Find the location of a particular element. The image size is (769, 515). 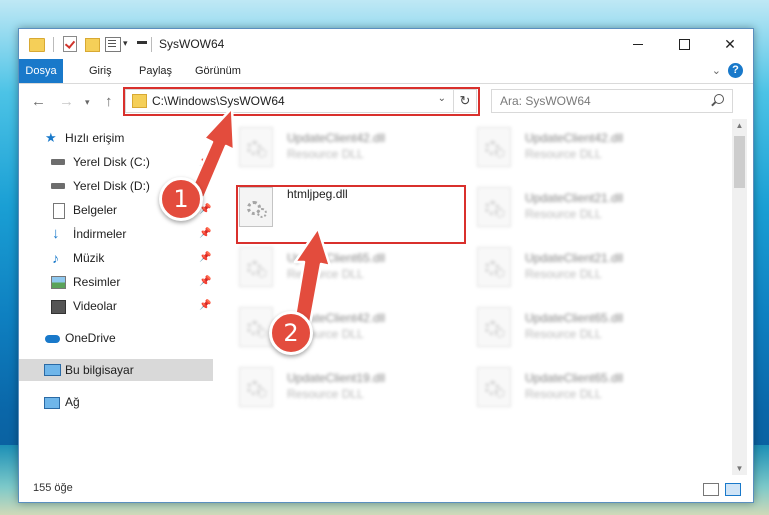

expand-ribbon-icon: ⌄ is located at coordinates (716, 70).